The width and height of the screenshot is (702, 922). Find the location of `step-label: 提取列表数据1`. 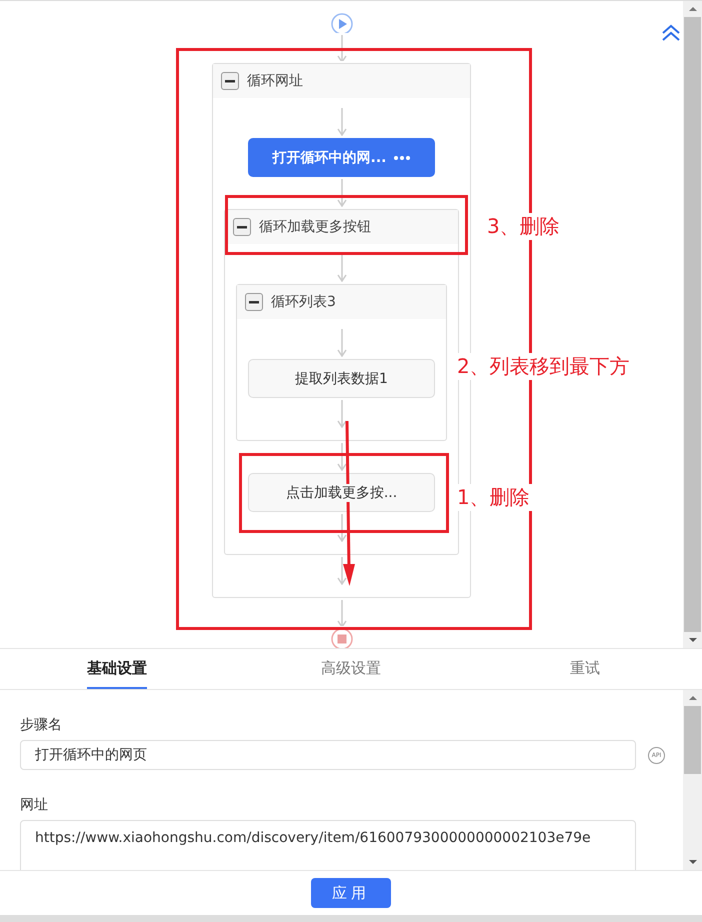

step-label: 提取列表数据1 is located at coordinates (341, 379).